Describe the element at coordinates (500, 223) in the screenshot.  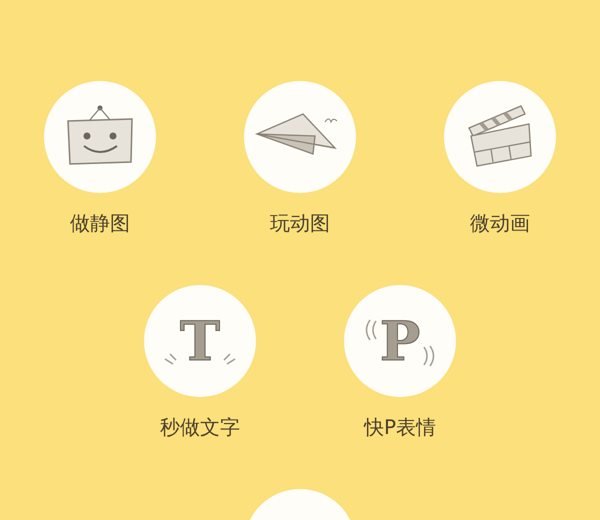
I see `feature-label: 微动画` at that location.